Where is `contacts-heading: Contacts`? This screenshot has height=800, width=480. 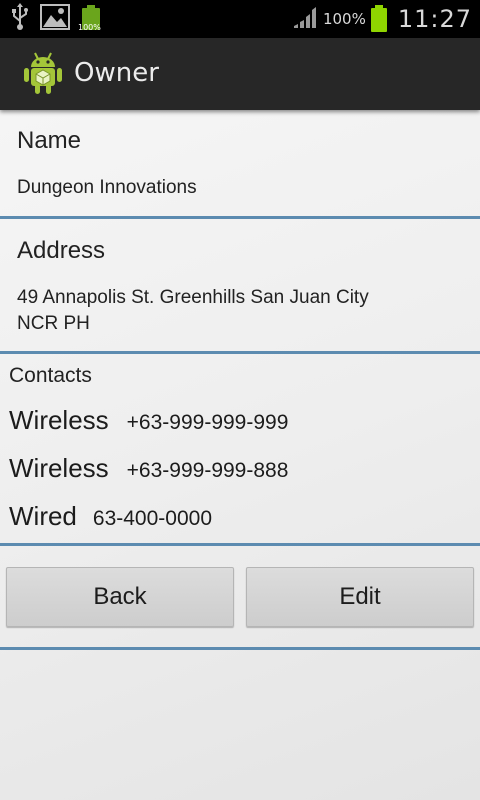 contacts-heading: Contacts is located at coordinates (50, 375).